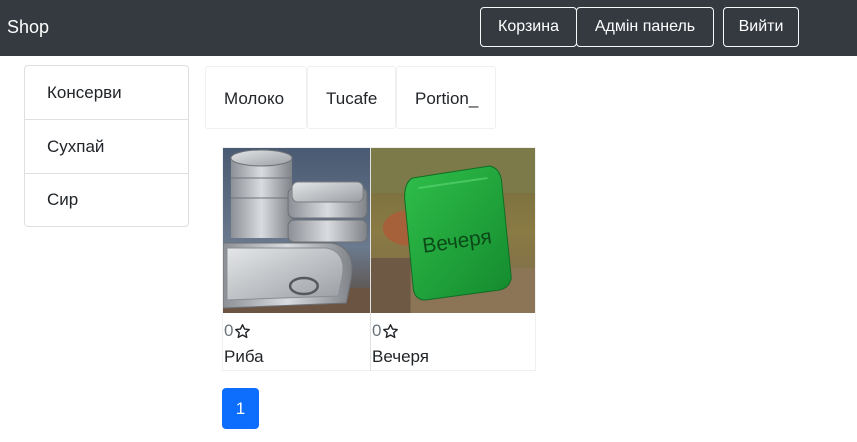 This screenshot has height=442, width=857. What do you see at coordinates (28, 27) in the screenshot?
I see `brand-link: Shop` at bounding box center [28, 27].